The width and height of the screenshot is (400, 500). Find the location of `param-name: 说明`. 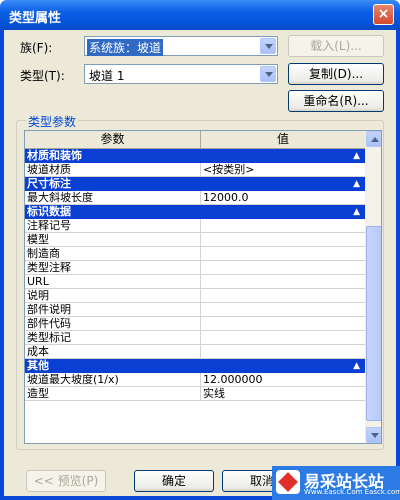

param-name: 说明 is located at coordinates (38, 295).